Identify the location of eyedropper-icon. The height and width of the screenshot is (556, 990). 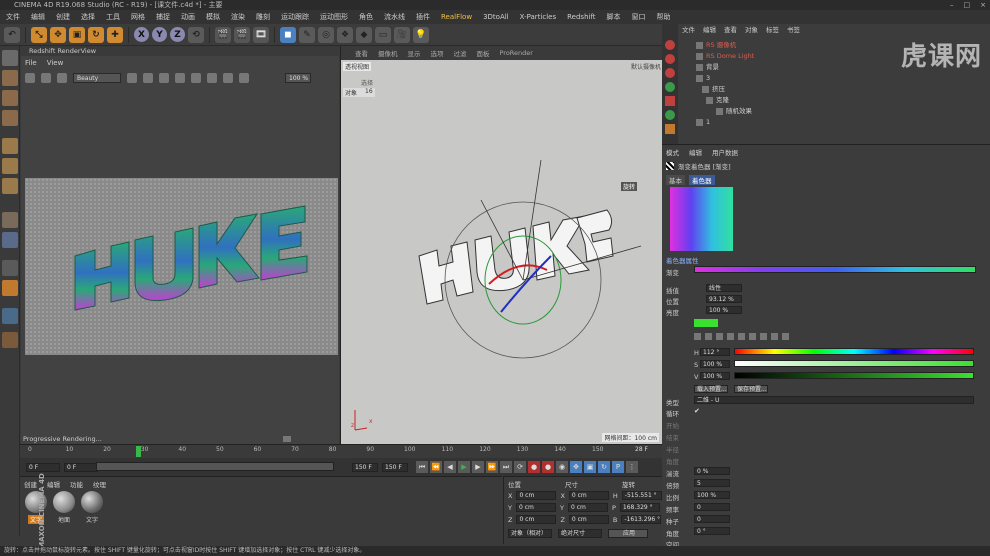
(785, 336).